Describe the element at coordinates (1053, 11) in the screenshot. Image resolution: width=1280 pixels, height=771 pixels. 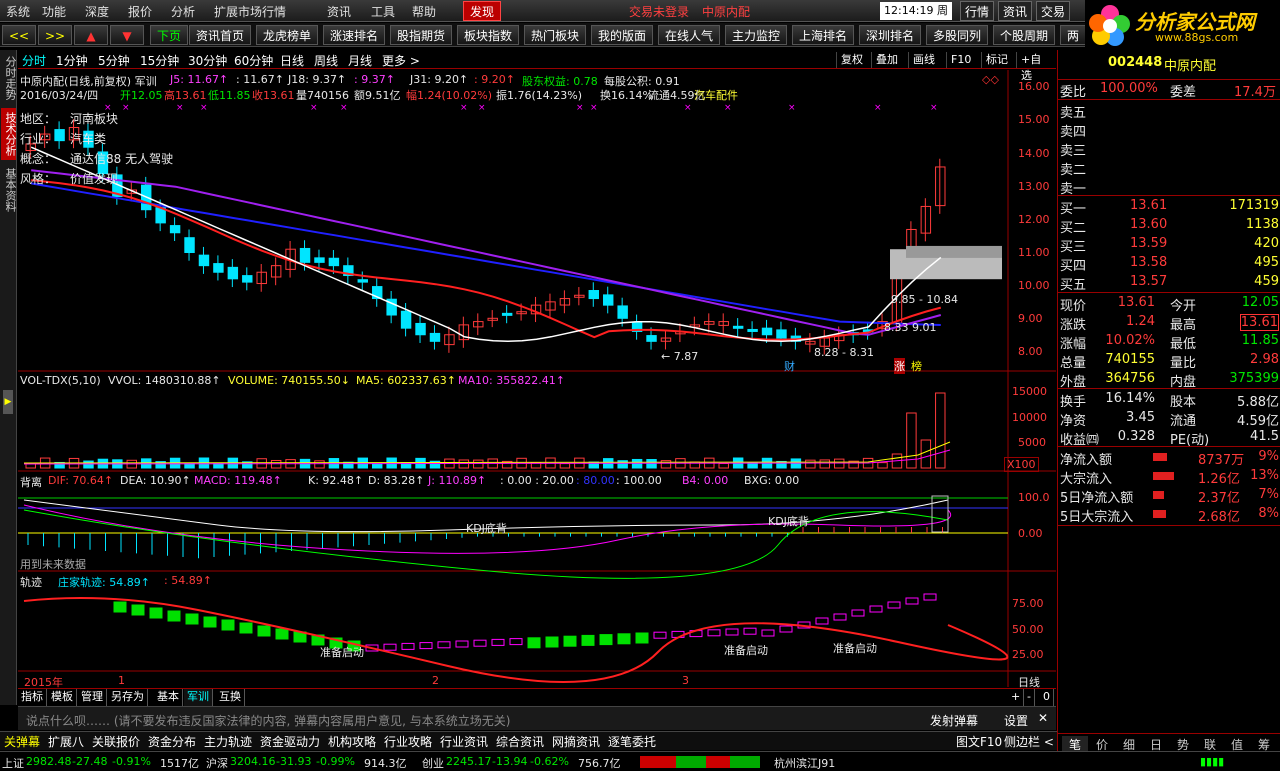
I see `trade-tab-button: 交易` at that location.